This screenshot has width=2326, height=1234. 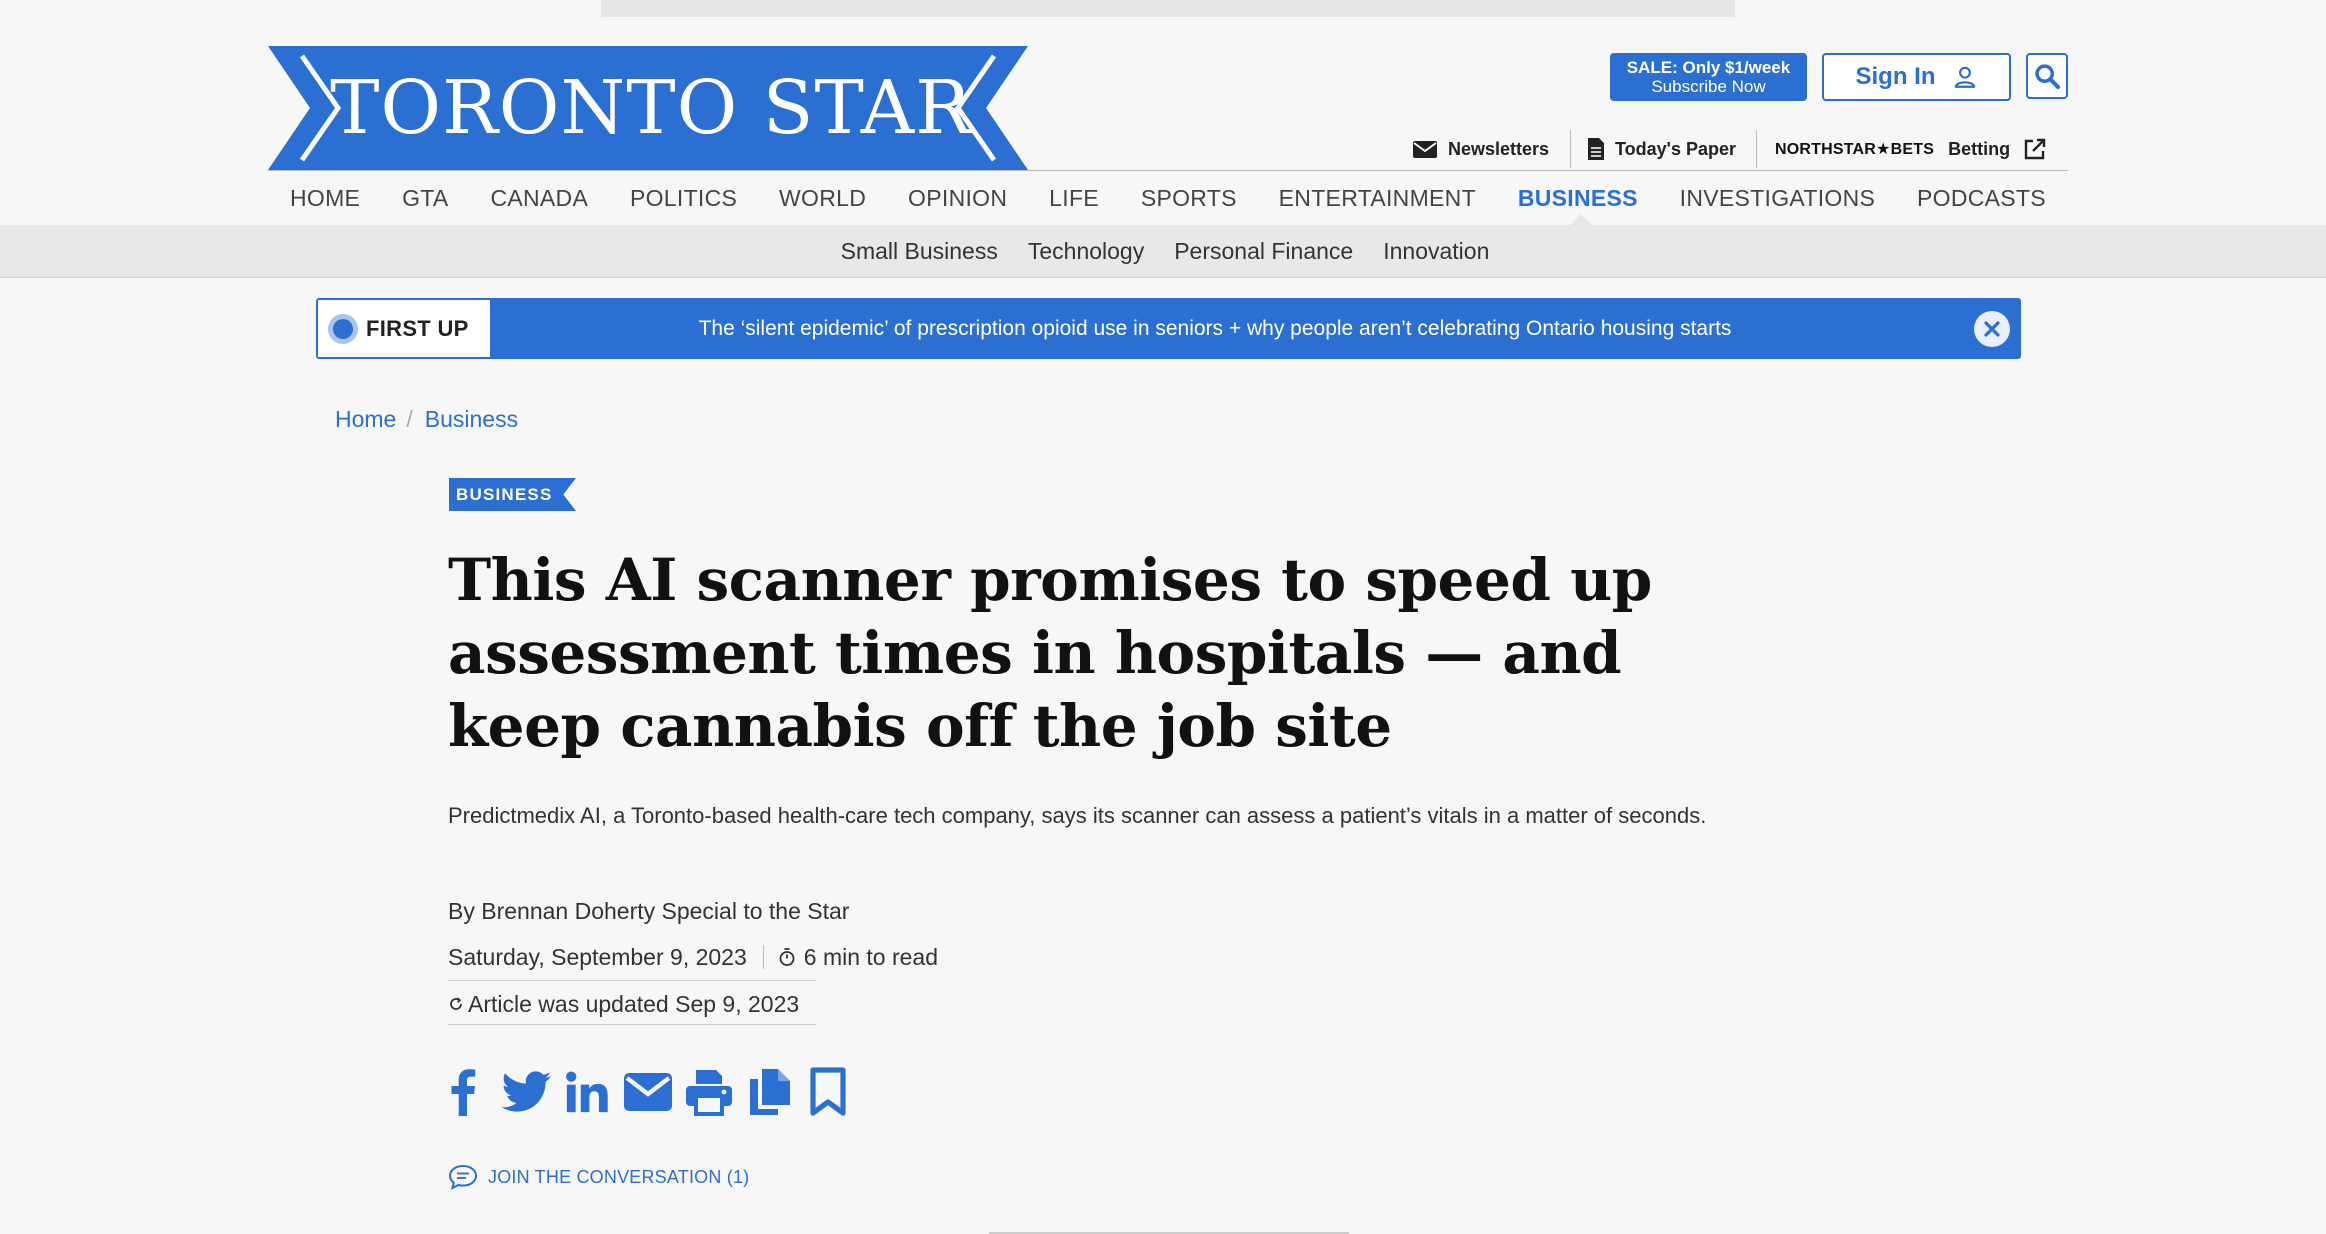 I want to click on newsletters-link: Newsletters, so click(x=1480, y=149).